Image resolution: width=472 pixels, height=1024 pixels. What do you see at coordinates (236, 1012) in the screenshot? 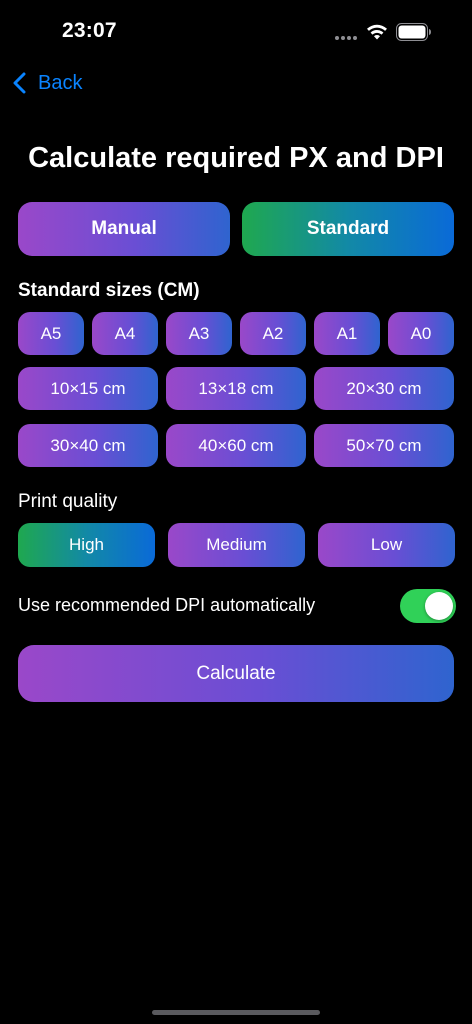
I see `home-indicator` at bounding box center [236, 1012].